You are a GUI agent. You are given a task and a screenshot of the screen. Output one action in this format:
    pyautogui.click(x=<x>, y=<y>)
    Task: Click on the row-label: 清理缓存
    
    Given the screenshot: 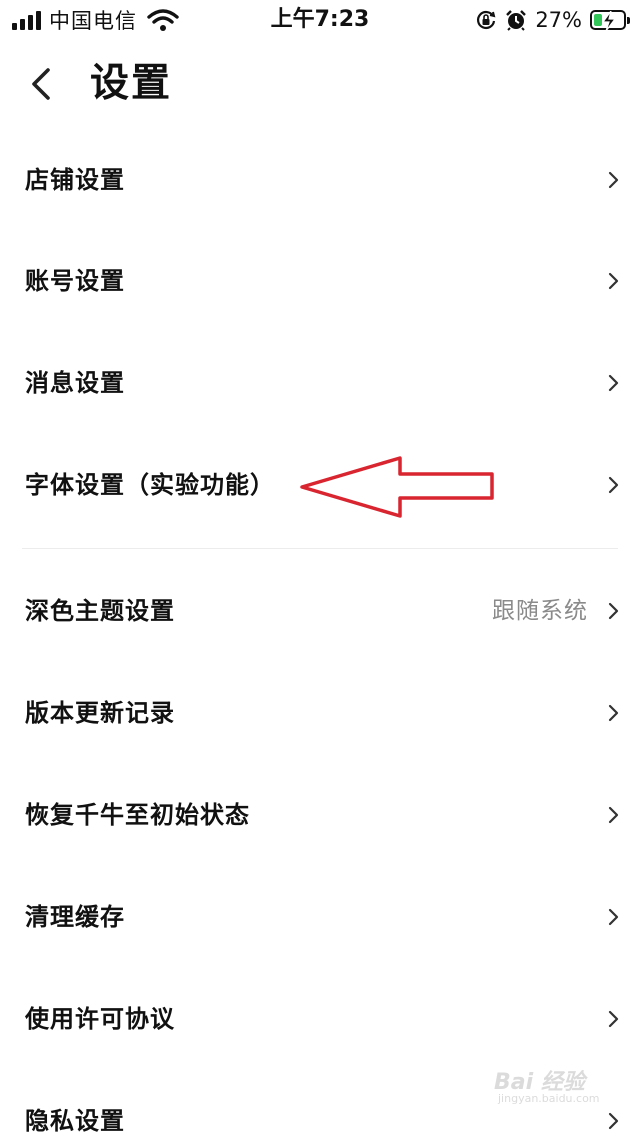 What is the action you would take?
    pyautogui.click(x=75, y=917)
    